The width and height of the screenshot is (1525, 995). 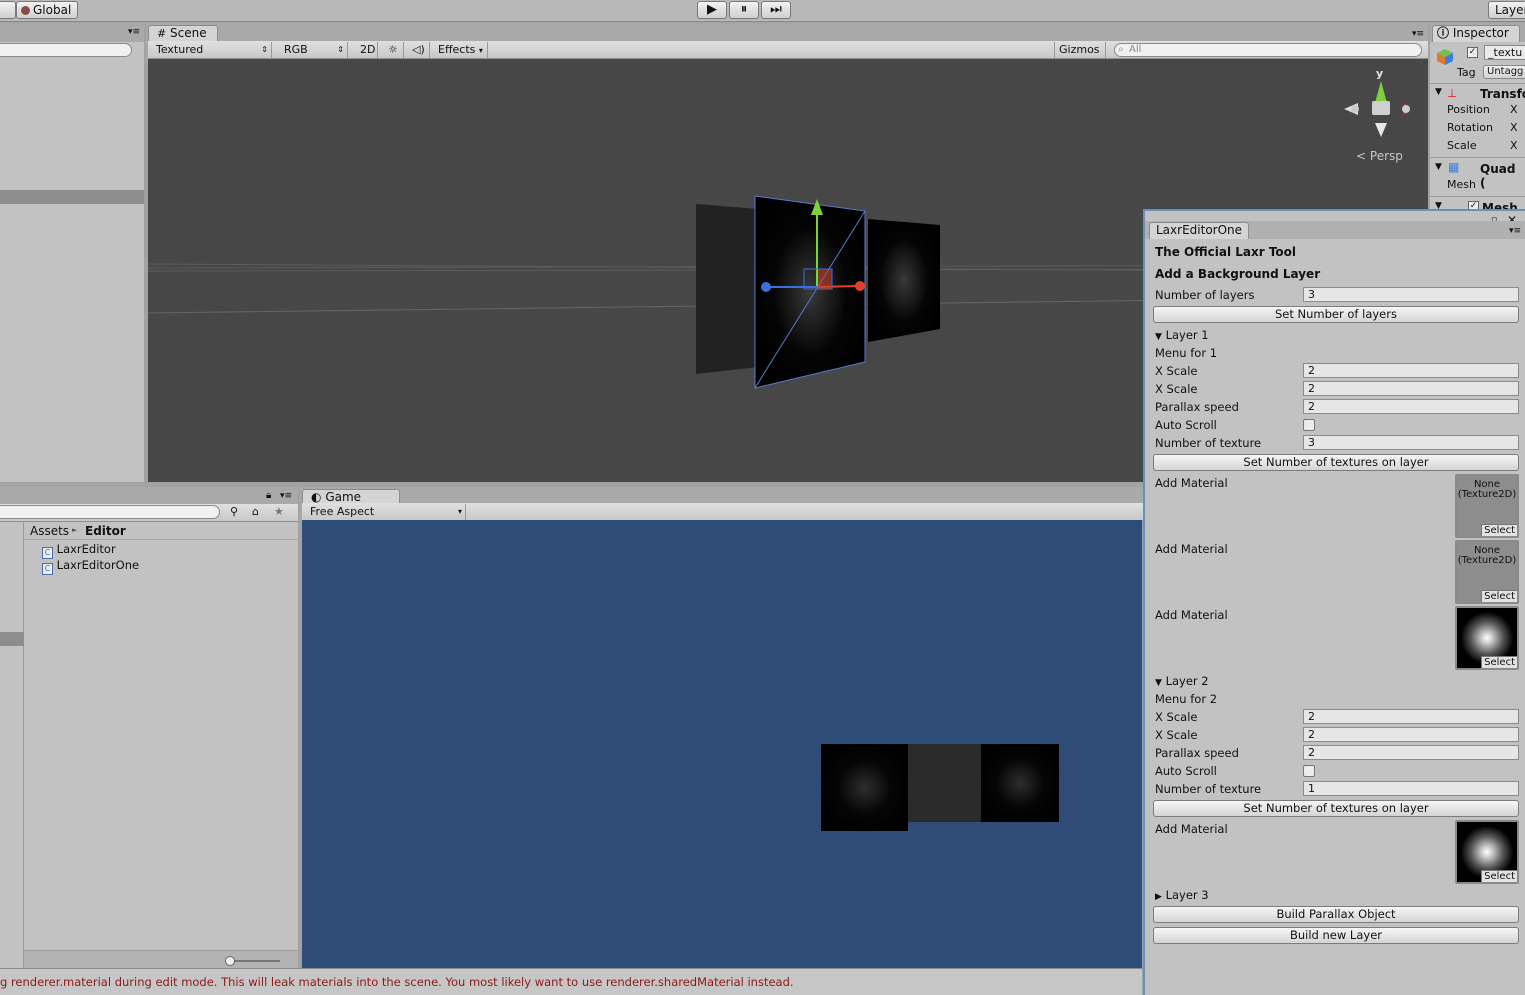 I want to click on rotation-x-label: X, so click(x=1514, y=127).